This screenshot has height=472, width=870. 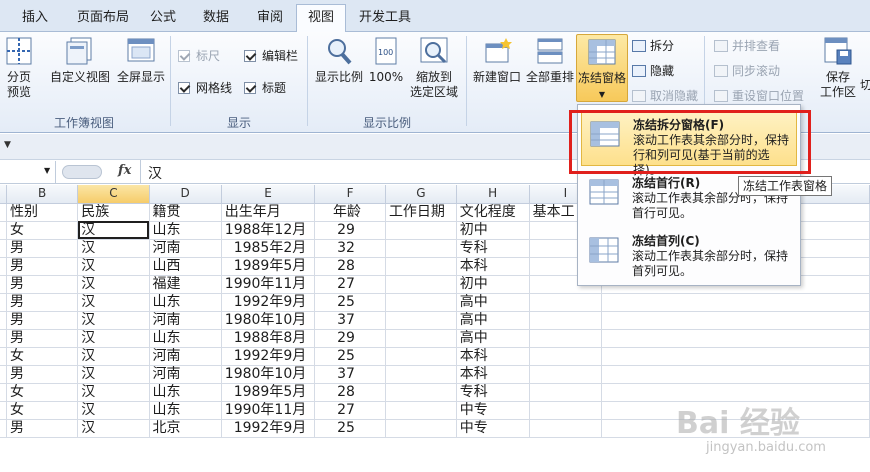 I want to click on cell: 1980年10月, so click(x=268, y=320).